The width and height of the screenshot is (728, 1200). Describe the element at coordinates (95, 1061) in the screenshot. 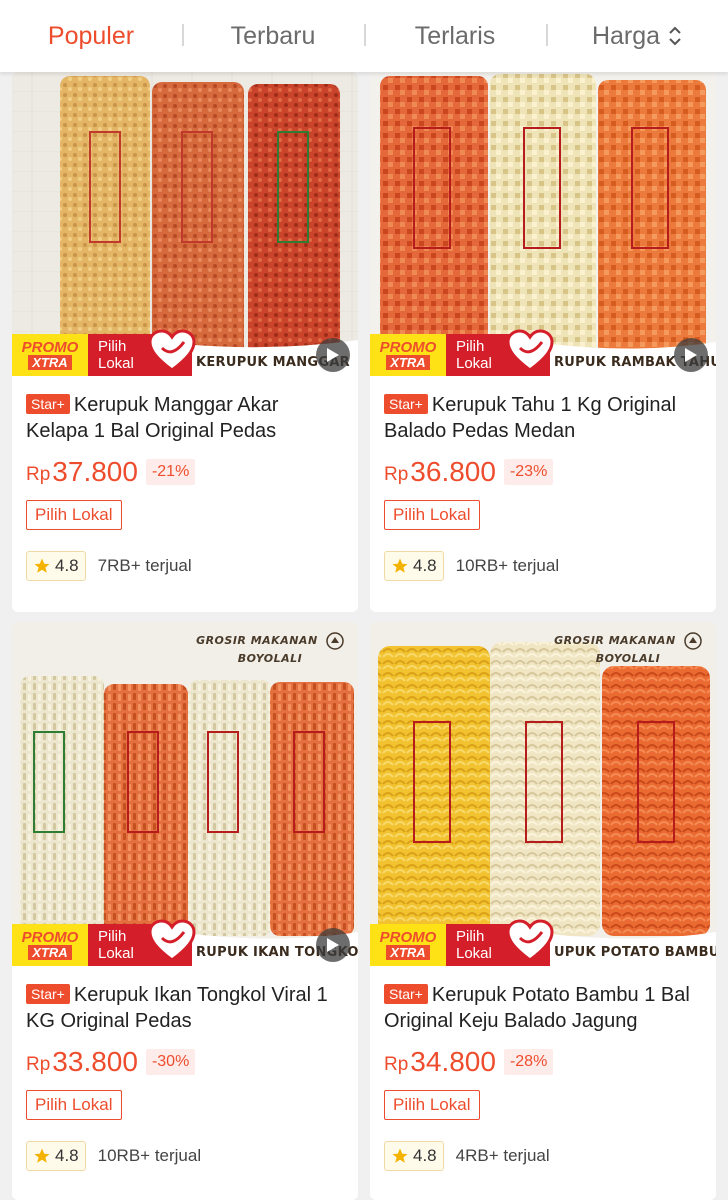

I see `price-value: 33.800` at that location.